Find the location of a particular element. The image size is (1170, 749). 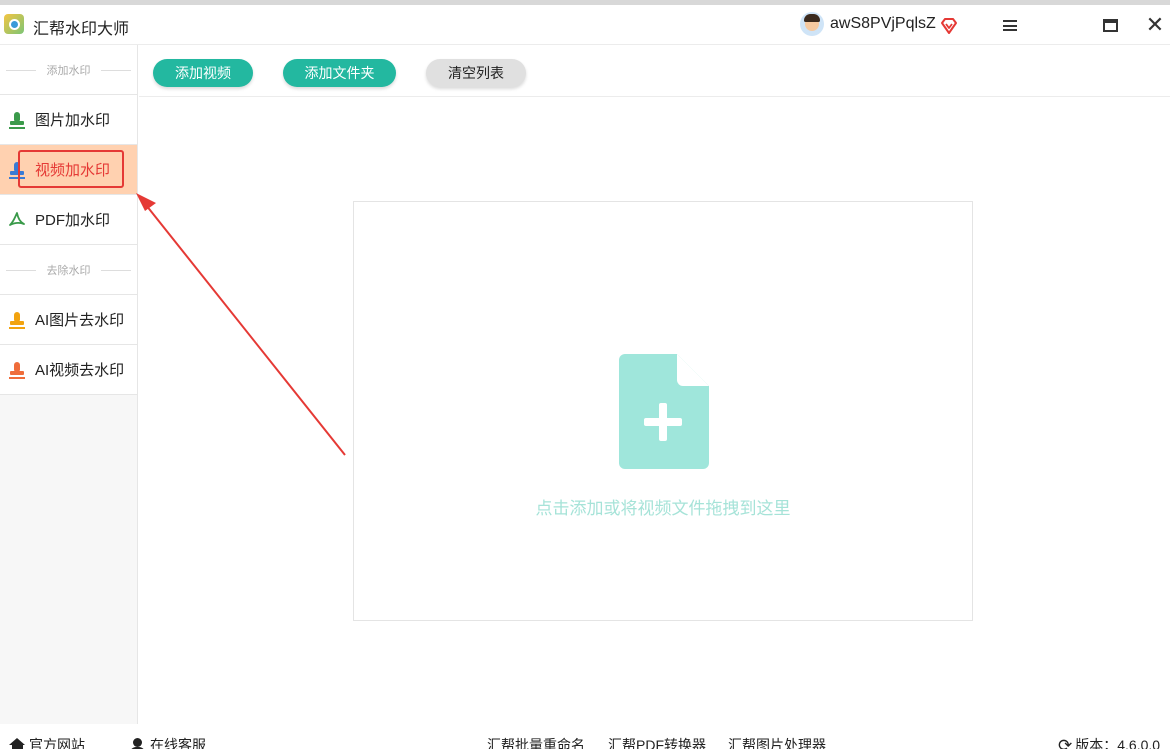

app-logo-icon is located at coordinates (14, 24).